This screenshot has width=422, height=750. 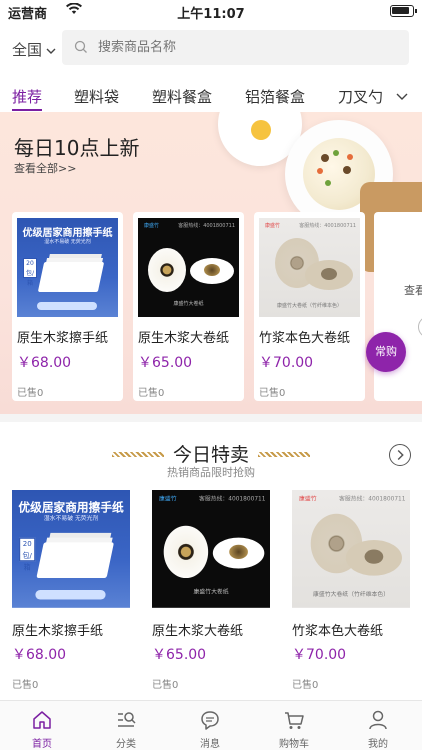 What do you see at coordinates (294, 744) in the screenshot?
I see `tab-label: 购物车` at bounding box center [294, 744].